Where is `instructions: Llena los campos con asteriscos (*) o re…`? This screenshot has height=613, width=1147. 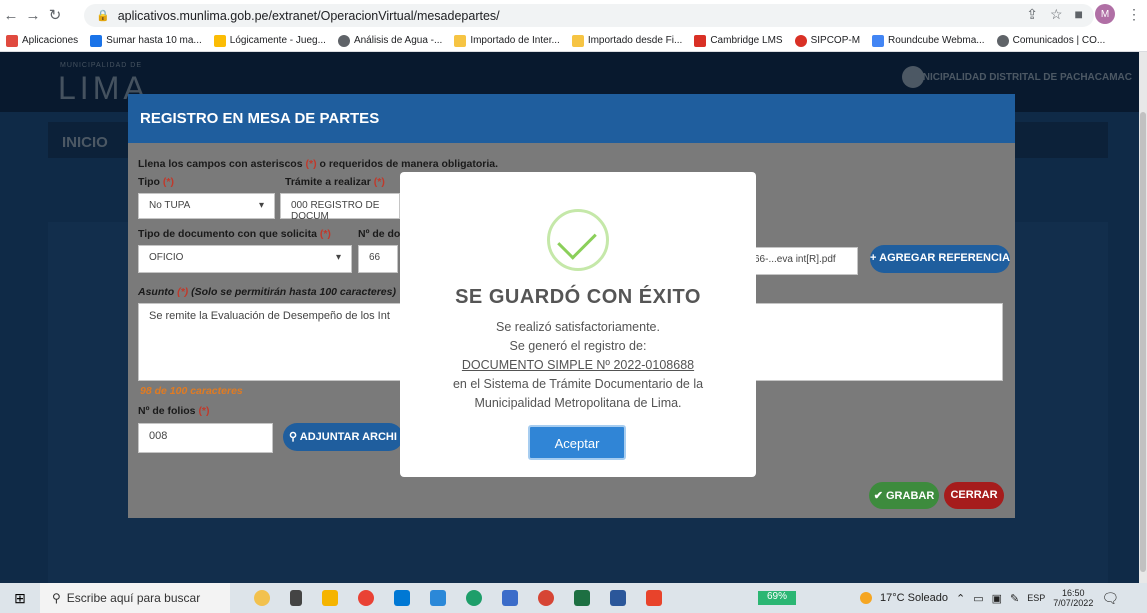 instructions: Llena los campos con asteriscos (*) o re… is located at coordinates (318, 164).